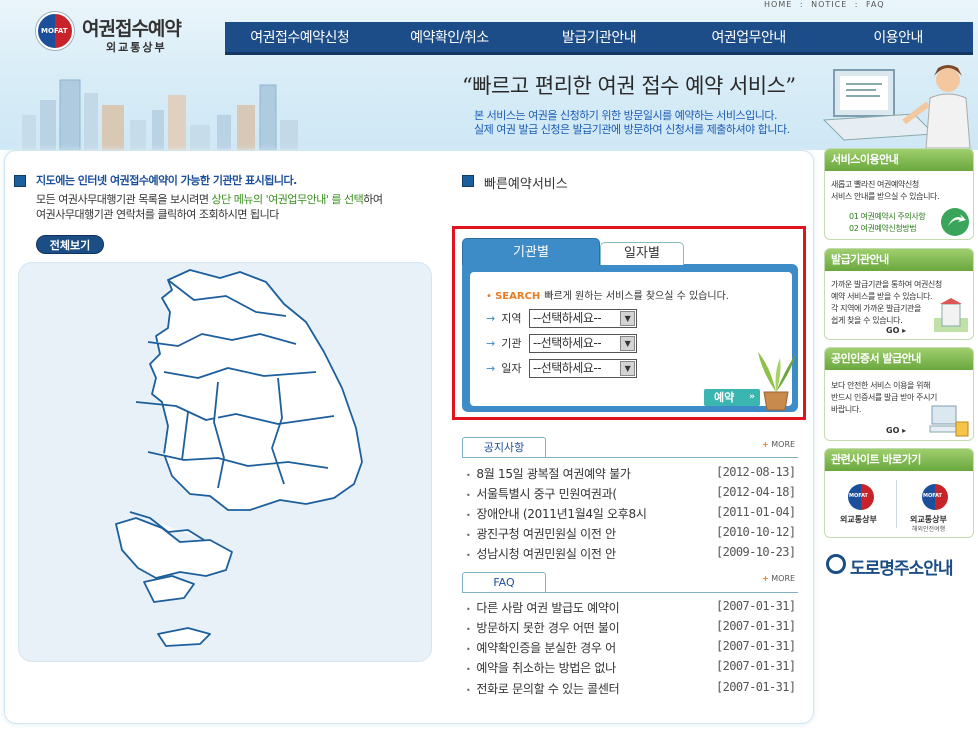 This screenshot has width=978, height=736. Describe the element at coordinates (511, 343) in the screenshot. I see `label-text: 기관` at that location.